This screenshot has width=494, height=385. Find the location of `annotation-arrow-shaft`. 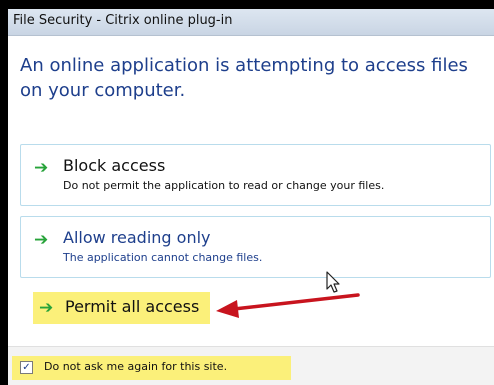

annotation-arrow-shaft is located at coordinates (296, 302).